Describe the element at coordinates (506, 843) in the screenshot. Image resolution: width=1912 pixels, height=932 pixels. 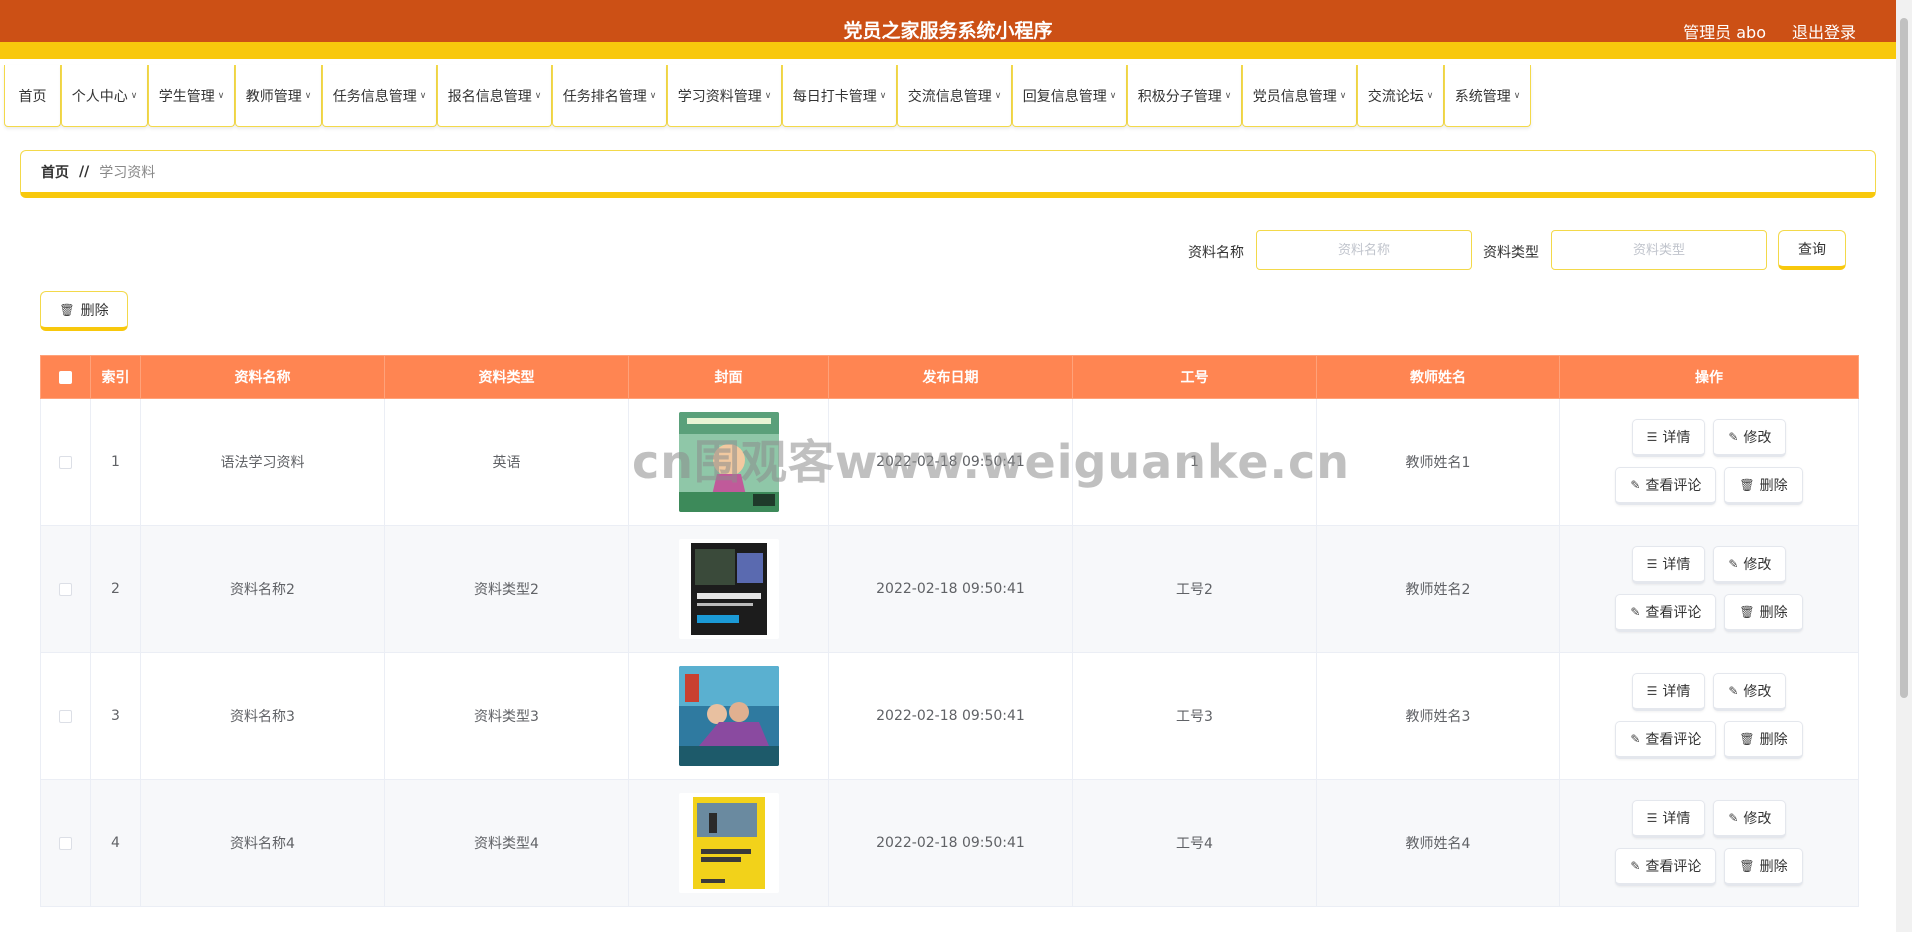
I see `type-cell: 资料类型4` at that location.